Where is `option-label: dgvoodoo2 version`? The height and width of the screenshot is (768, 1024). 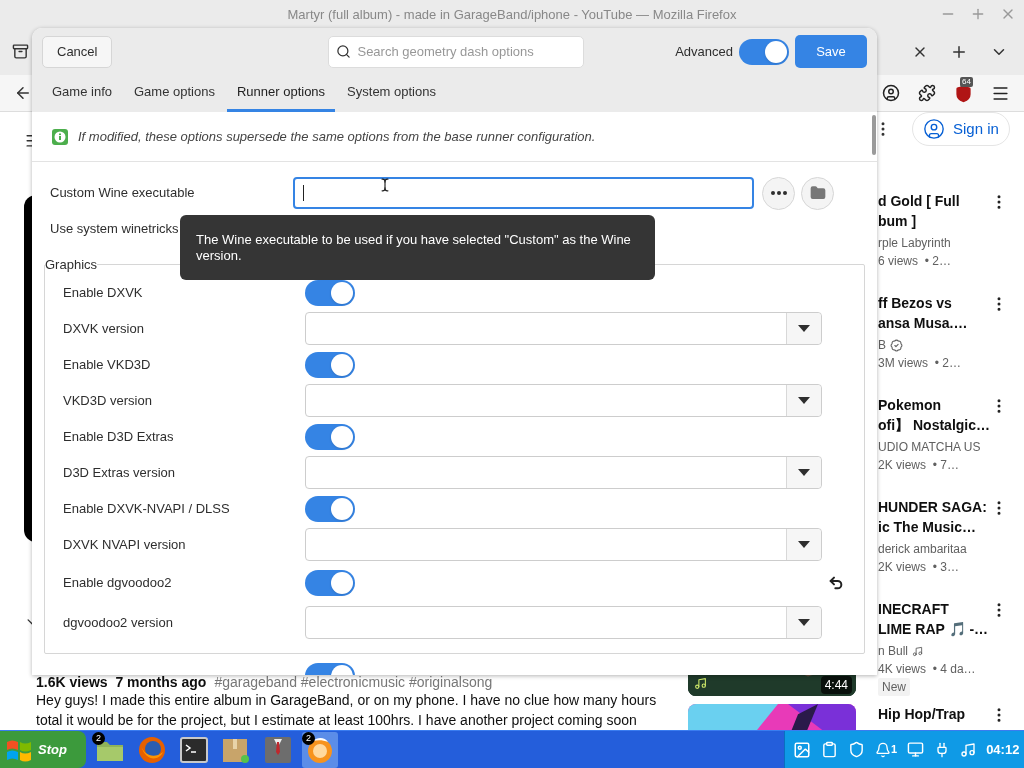 option-label: dgvoodoo2 version is located at coordinates (118, 622).